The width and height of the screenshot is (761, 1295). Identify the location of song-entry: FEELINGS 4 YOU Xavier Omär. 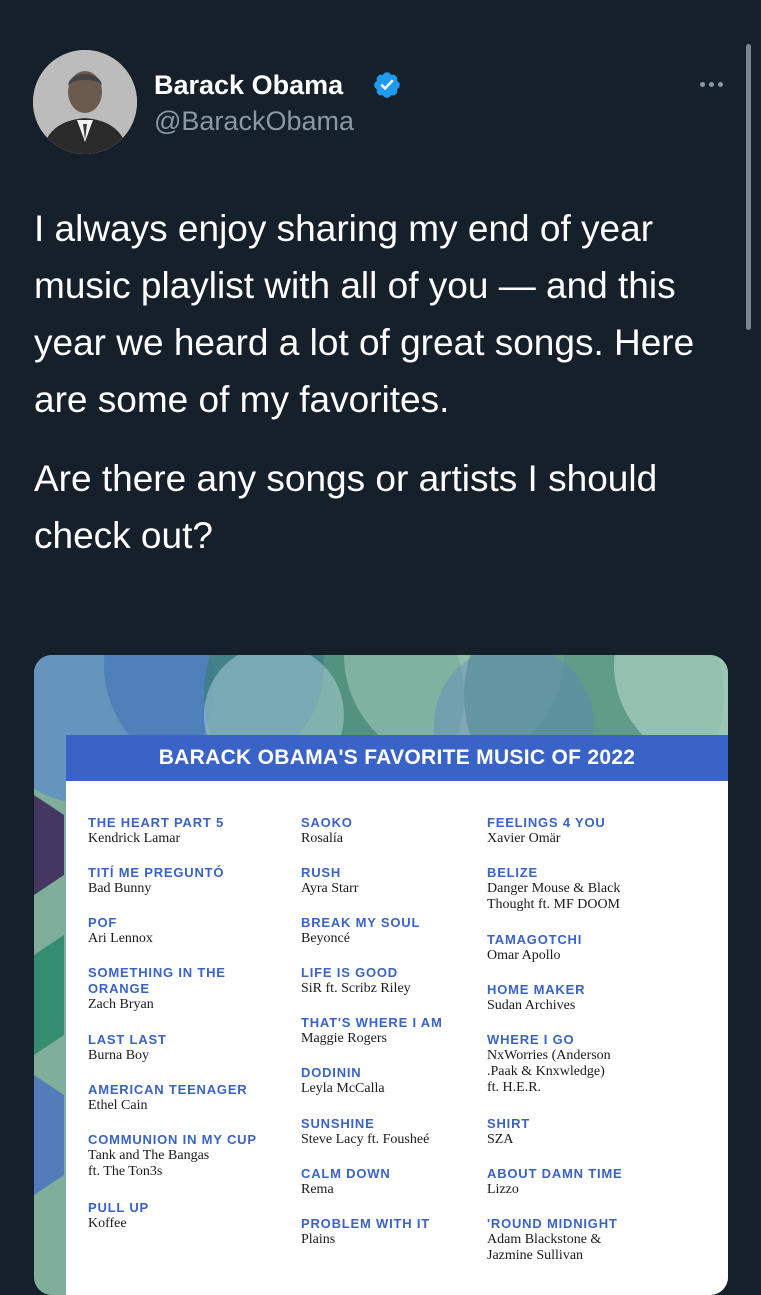
(546, 831).